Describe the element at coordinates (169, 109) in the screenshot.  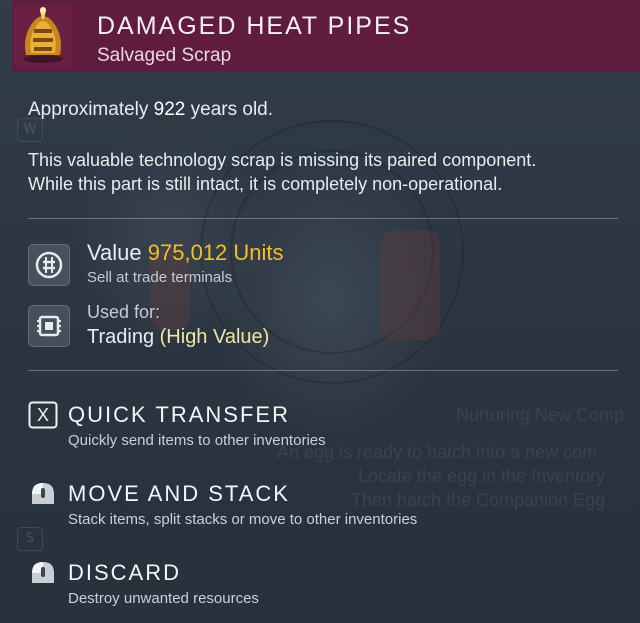
I see `age-value: 922` at that location.